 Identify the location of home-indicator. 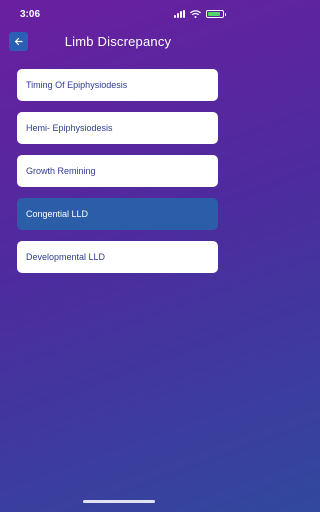
(119, 501).